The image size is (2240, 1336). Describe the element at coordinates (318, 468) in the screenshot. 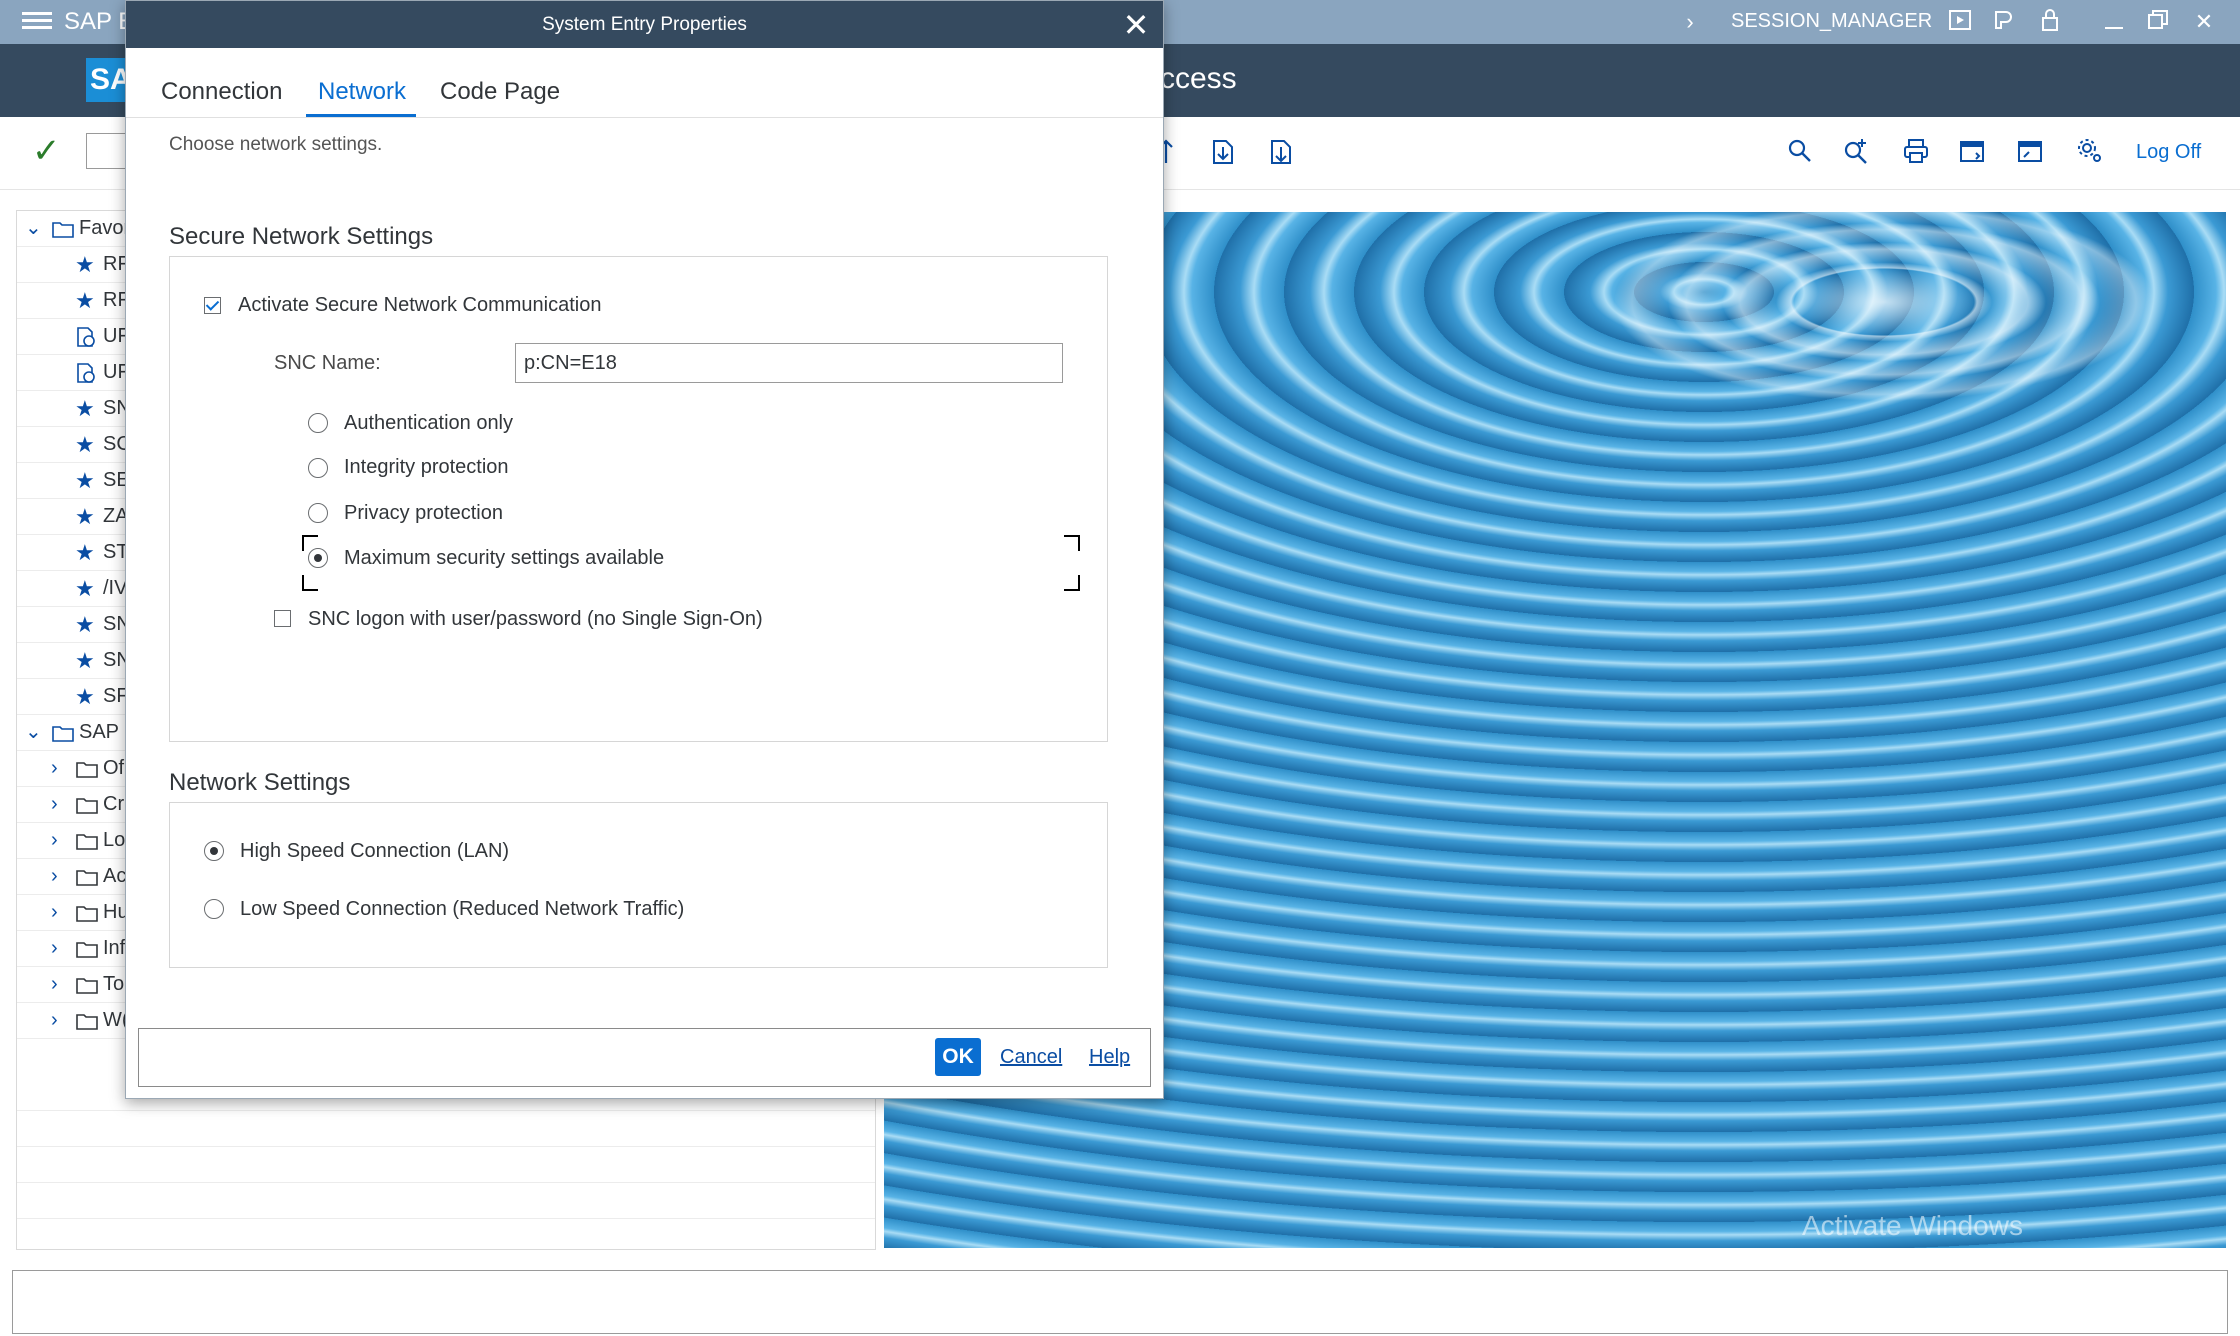

I see `radio-integrity-protection` at that location.